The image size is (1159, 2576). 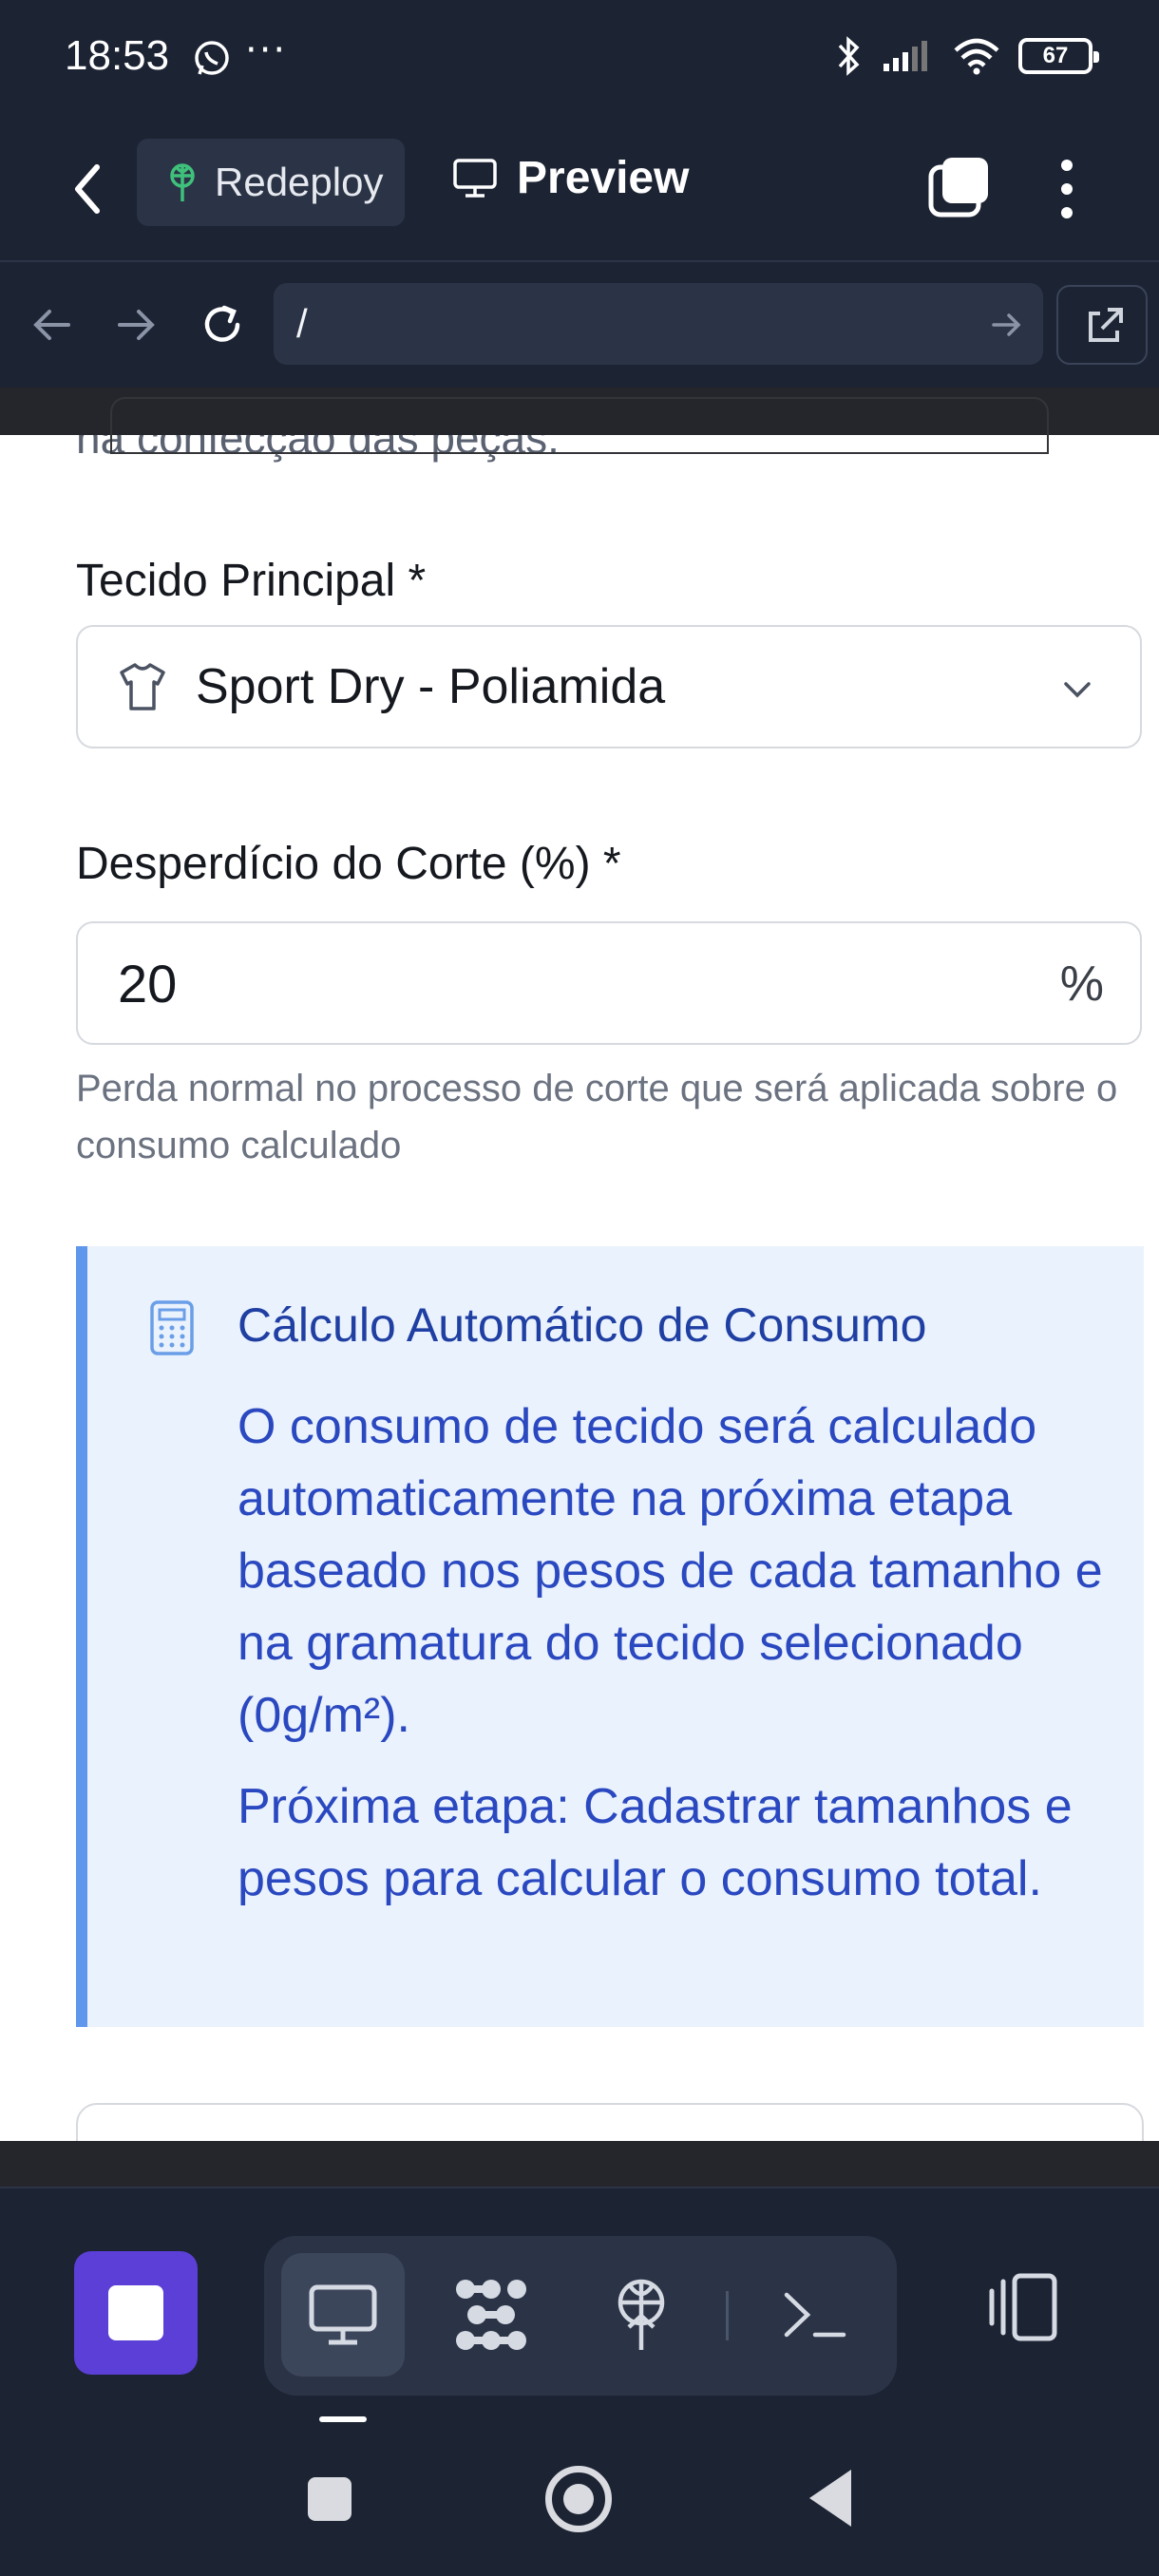 What do you see at coordinates (172, 1327) in the screenshot?
I see `calculator-icon` at bounding box center [172, 1327].